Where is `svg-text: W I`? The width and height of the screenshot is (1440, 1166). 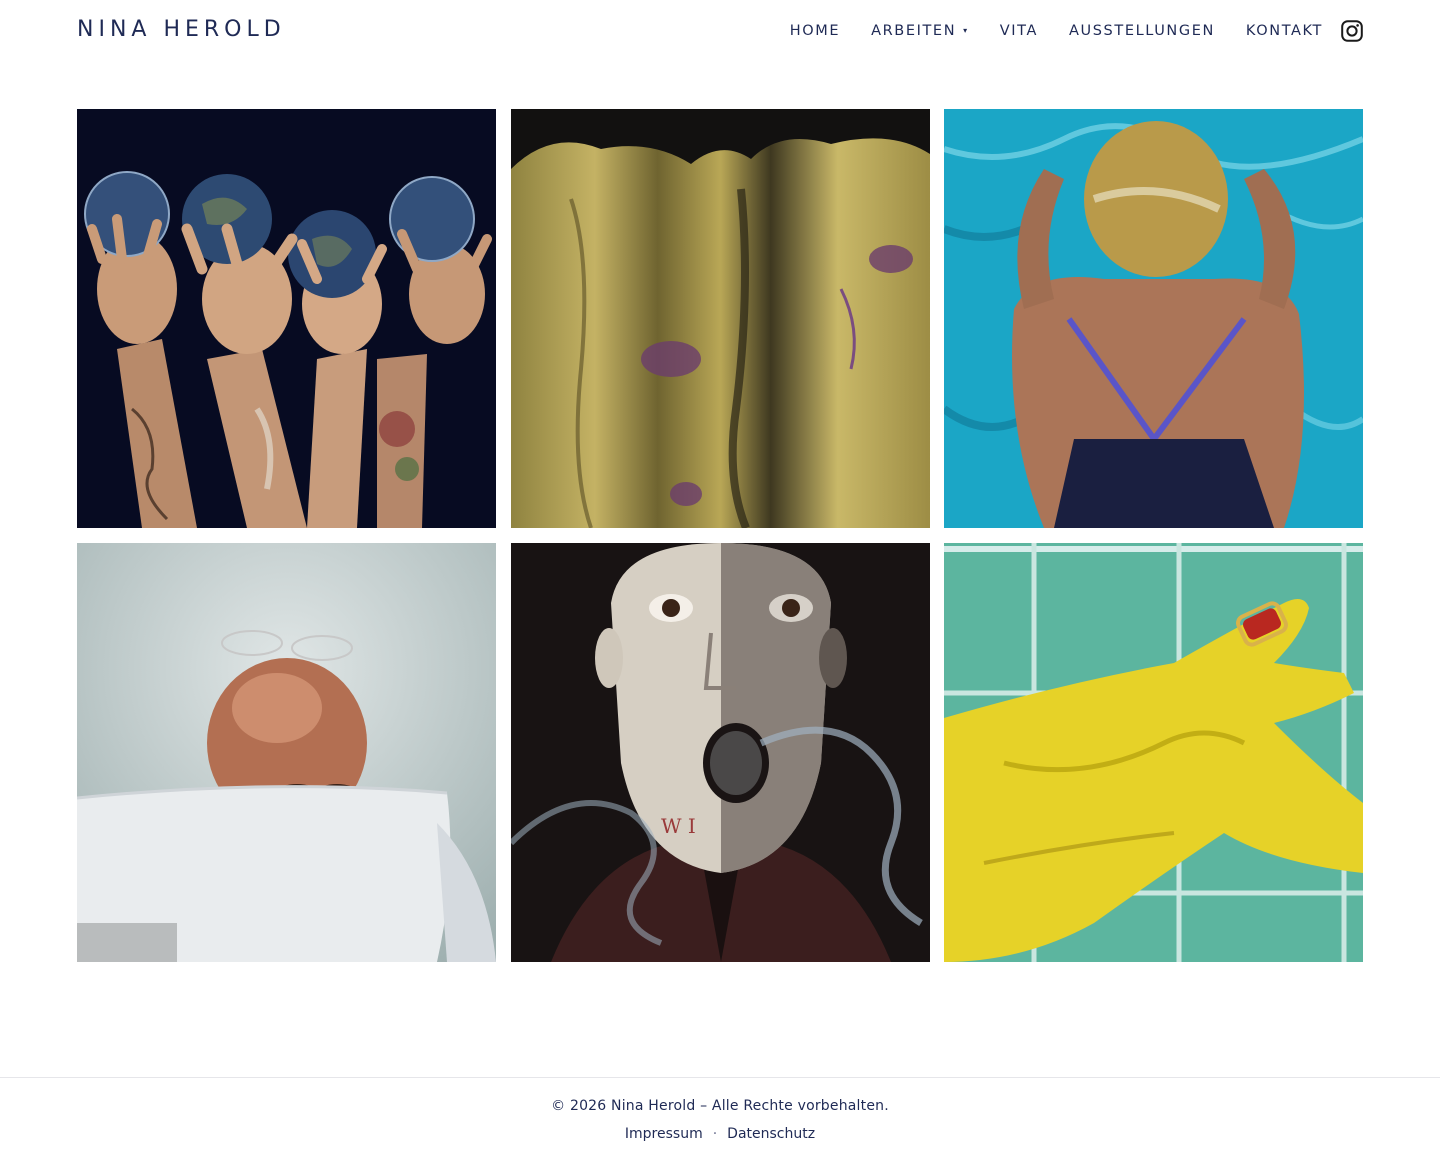
svg-text: W I is located at coordinates (678, 826).